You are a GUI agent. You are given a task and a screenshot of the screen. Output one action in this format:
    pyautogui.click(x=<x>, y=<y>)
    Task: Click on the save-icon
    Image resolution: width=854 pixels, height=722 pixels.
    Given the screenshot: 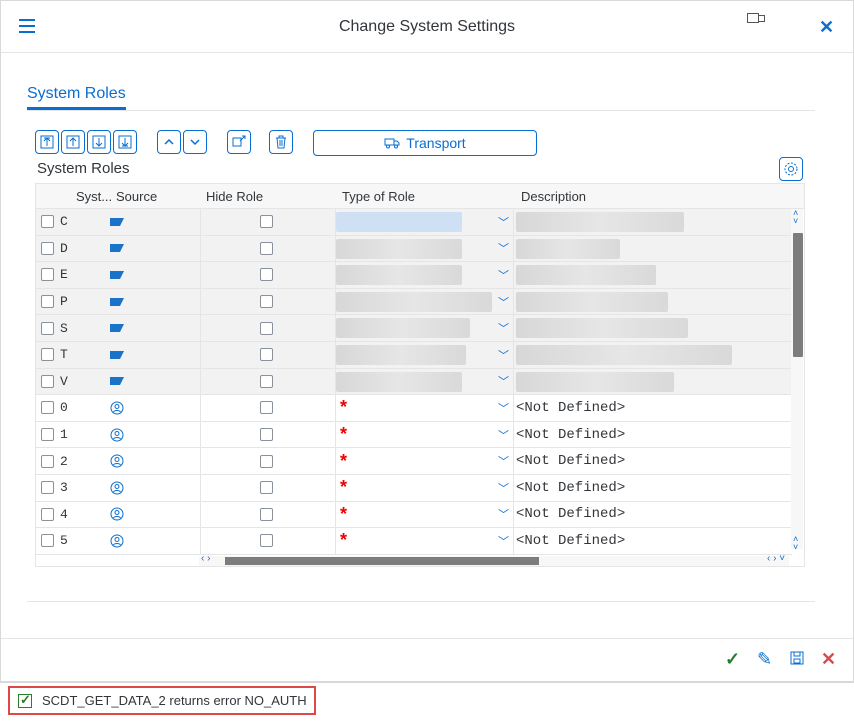 What is the action you would take?
    pyautogui.click(x=797, y=660)
    